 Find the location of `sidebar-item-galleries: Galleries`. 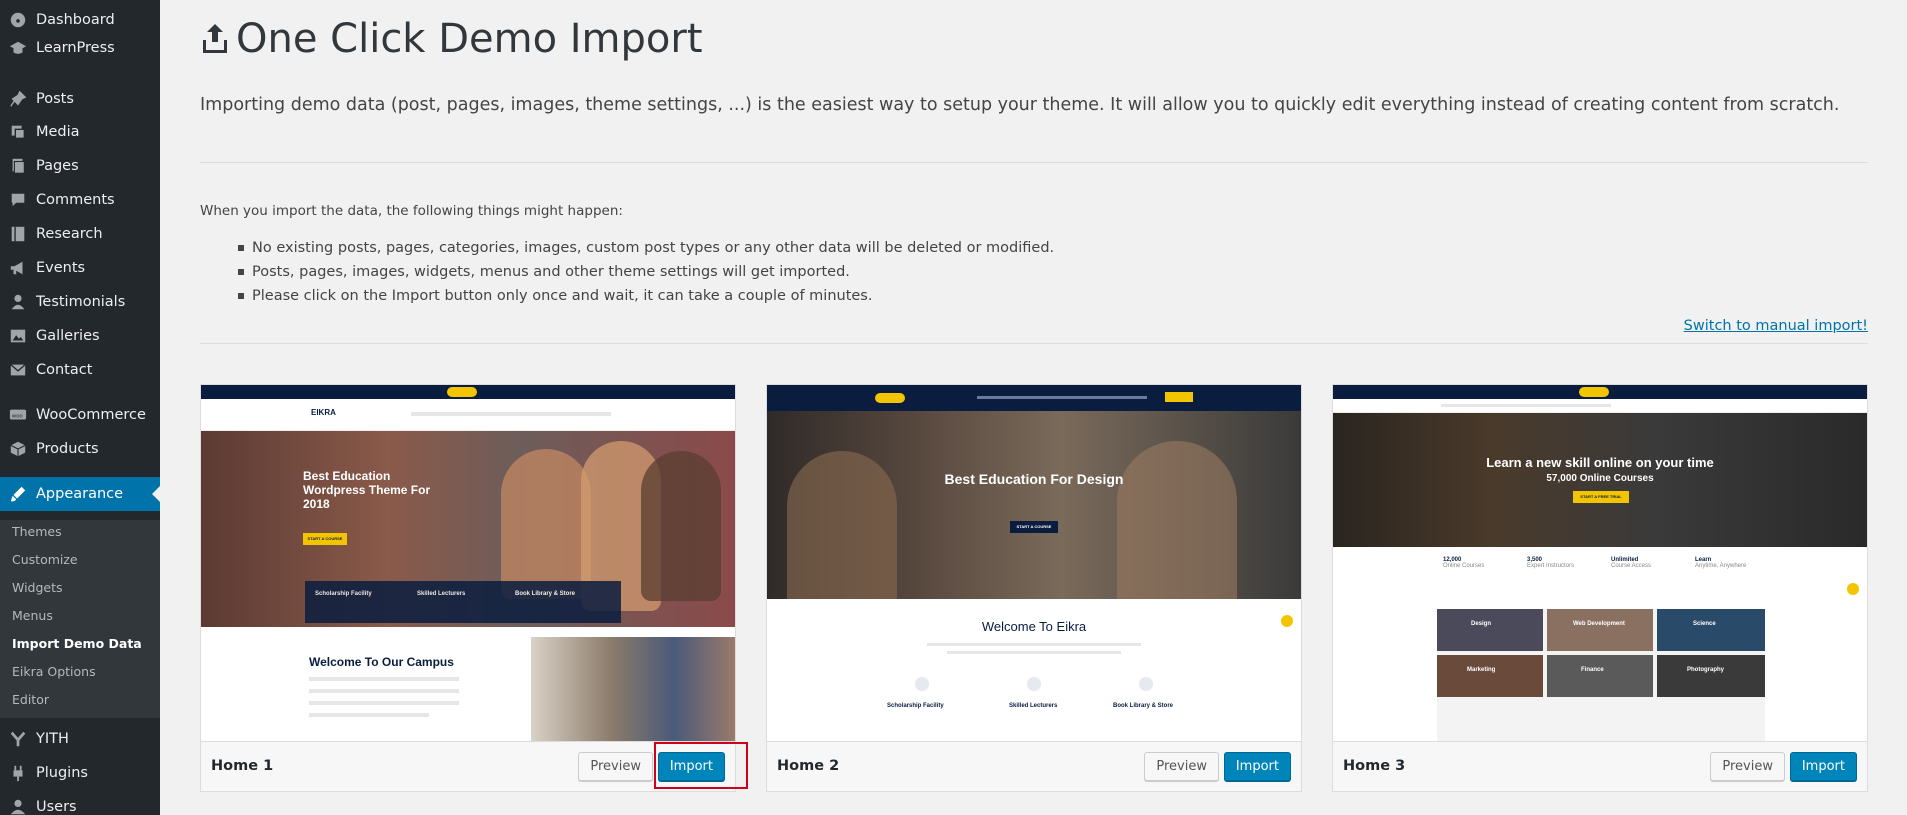

sidebar-item-galleries: Galleries is located at coordinates (80, 336).